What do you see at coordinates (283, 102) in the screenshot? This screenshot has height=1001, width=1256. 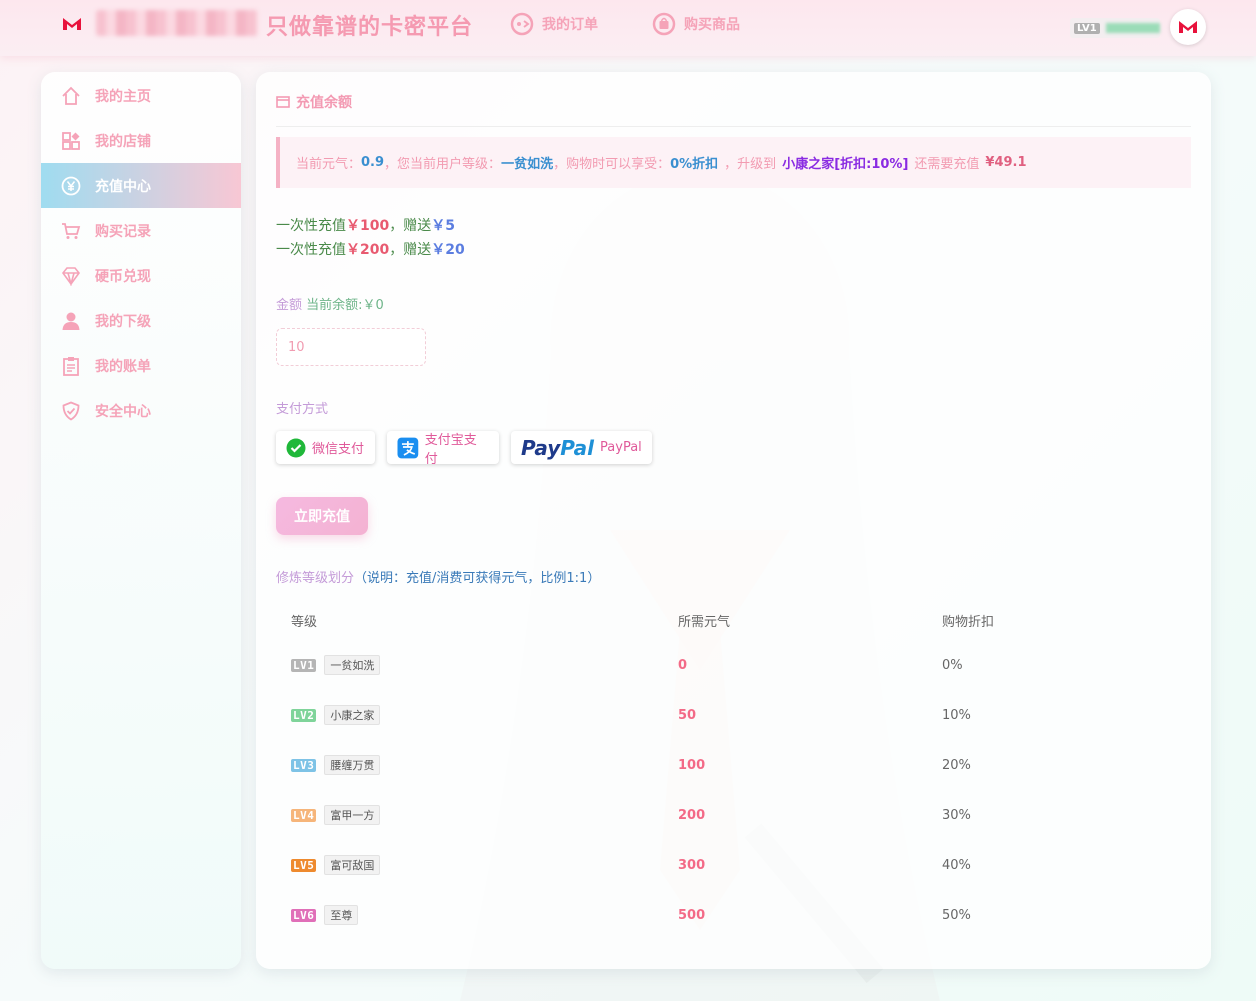 I see `wallet-icon` at bounding box center [283, 102].